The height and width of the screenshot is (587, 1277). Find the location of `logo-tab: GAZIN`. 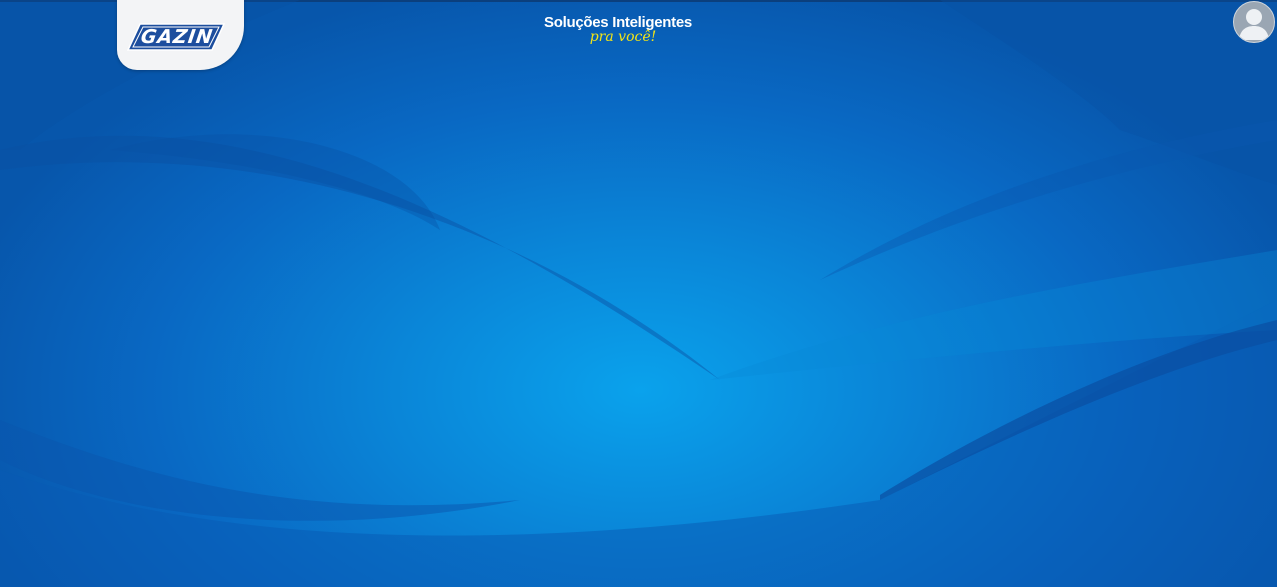

logo-tab: GAZIN is located at coordinates (180, 35).